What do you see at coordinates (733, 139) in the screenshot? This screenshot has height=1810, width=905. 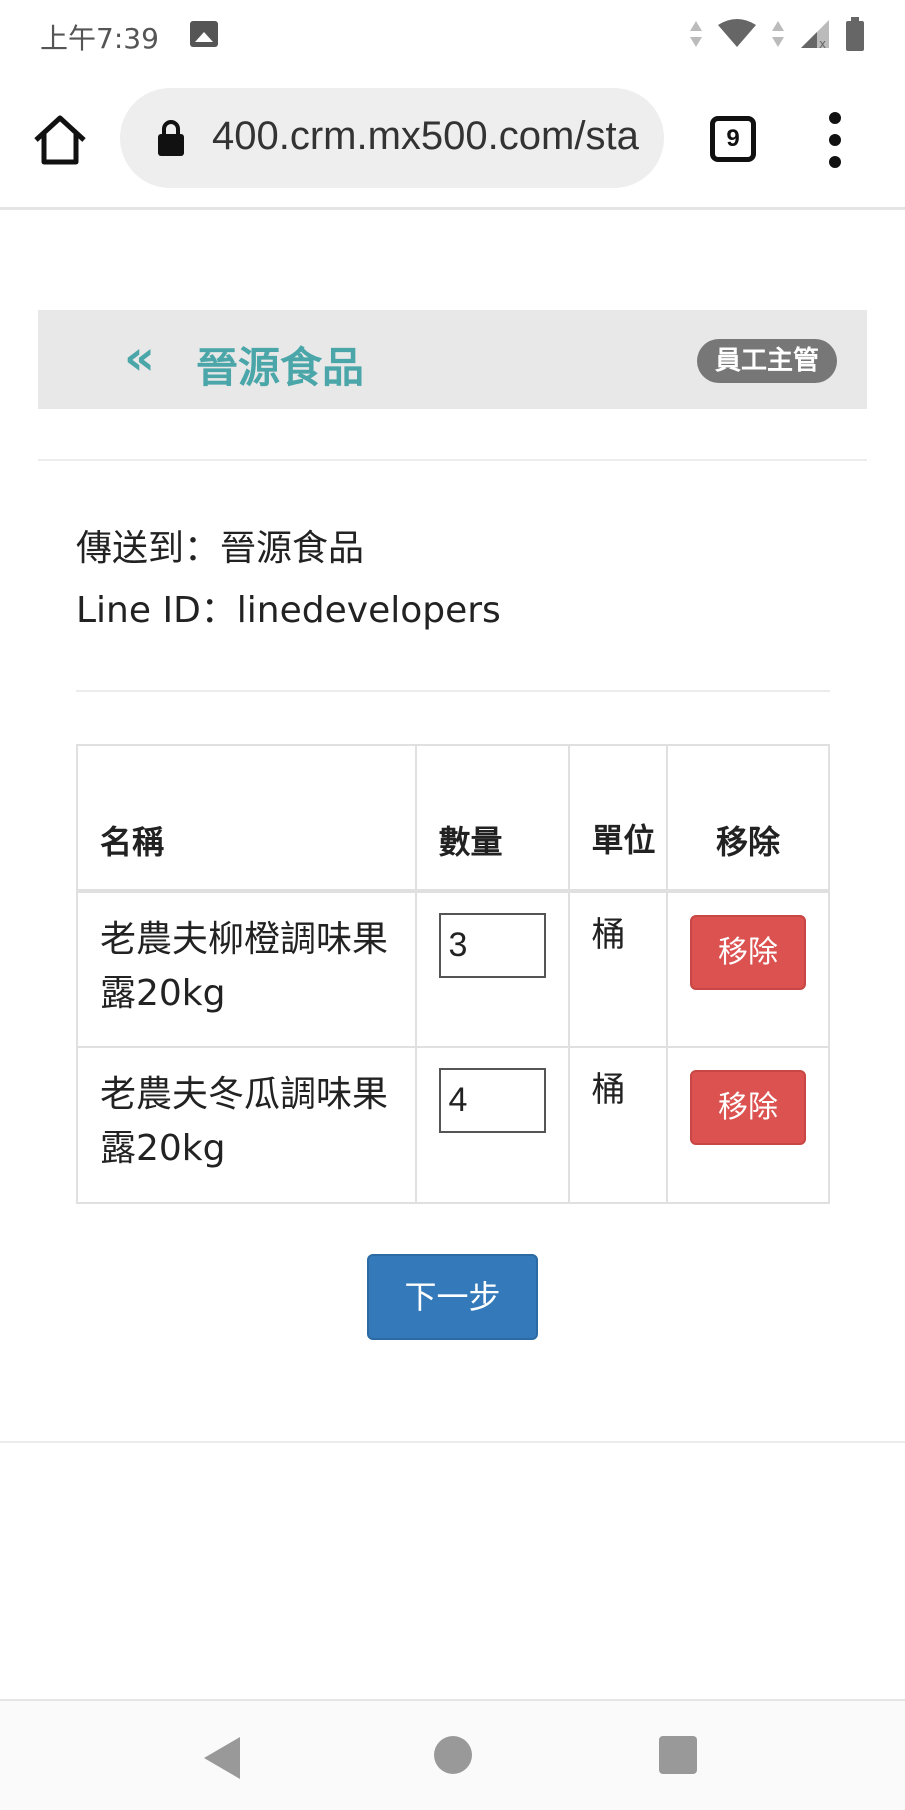 I see `tabs-icon: 9` at bounding box center [733, 139].